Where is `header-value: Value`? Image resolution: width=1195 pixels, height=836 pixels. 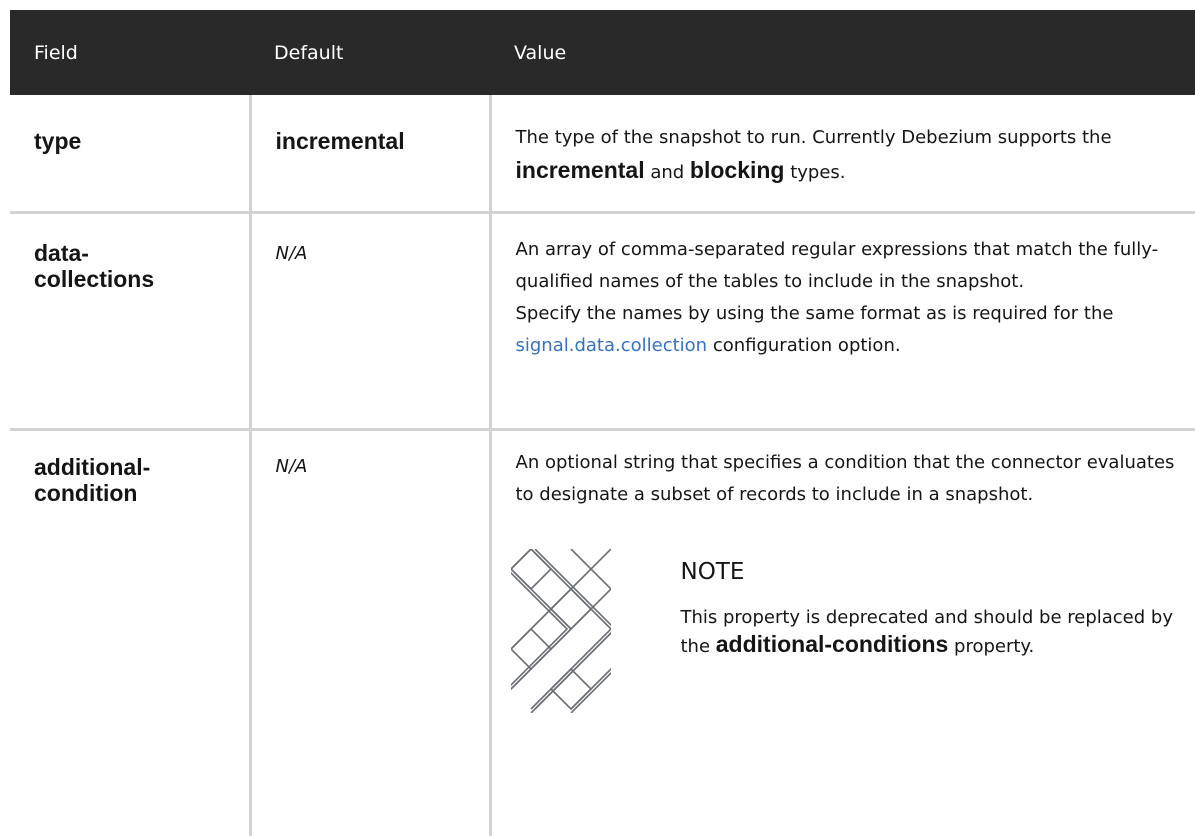 header-value: Value is located at coordinates (842, 52).